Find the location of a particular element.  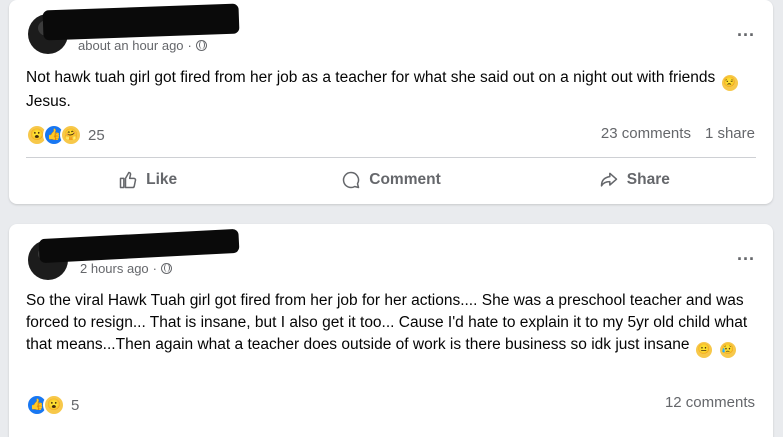

post-meta: 2 hours ago · is located at coordinates (126, 268).